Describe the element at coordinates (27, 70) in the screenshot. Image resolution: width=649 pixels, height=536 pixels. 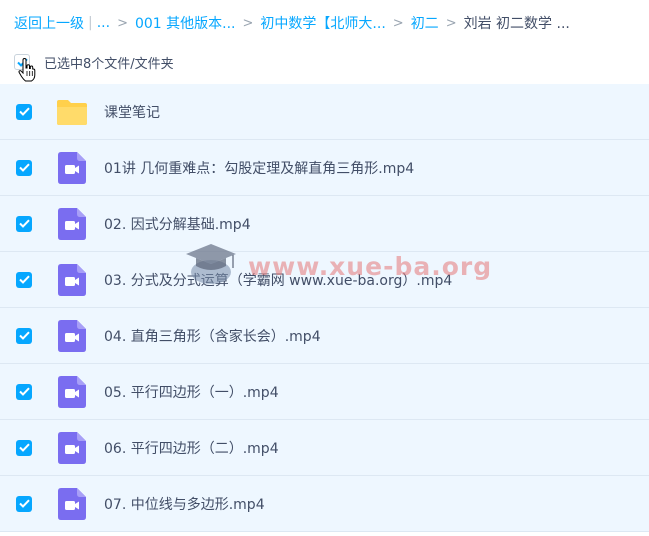
I see `hand-cursor-icon` at that location.